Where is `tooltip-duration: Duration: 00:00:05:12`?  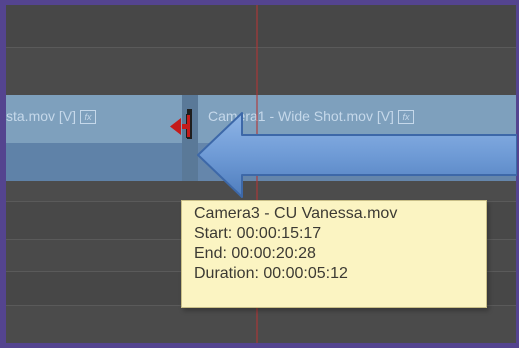 tooltip-duration: Duration: 00:00:05:12 is located at coordinates (271, 273).